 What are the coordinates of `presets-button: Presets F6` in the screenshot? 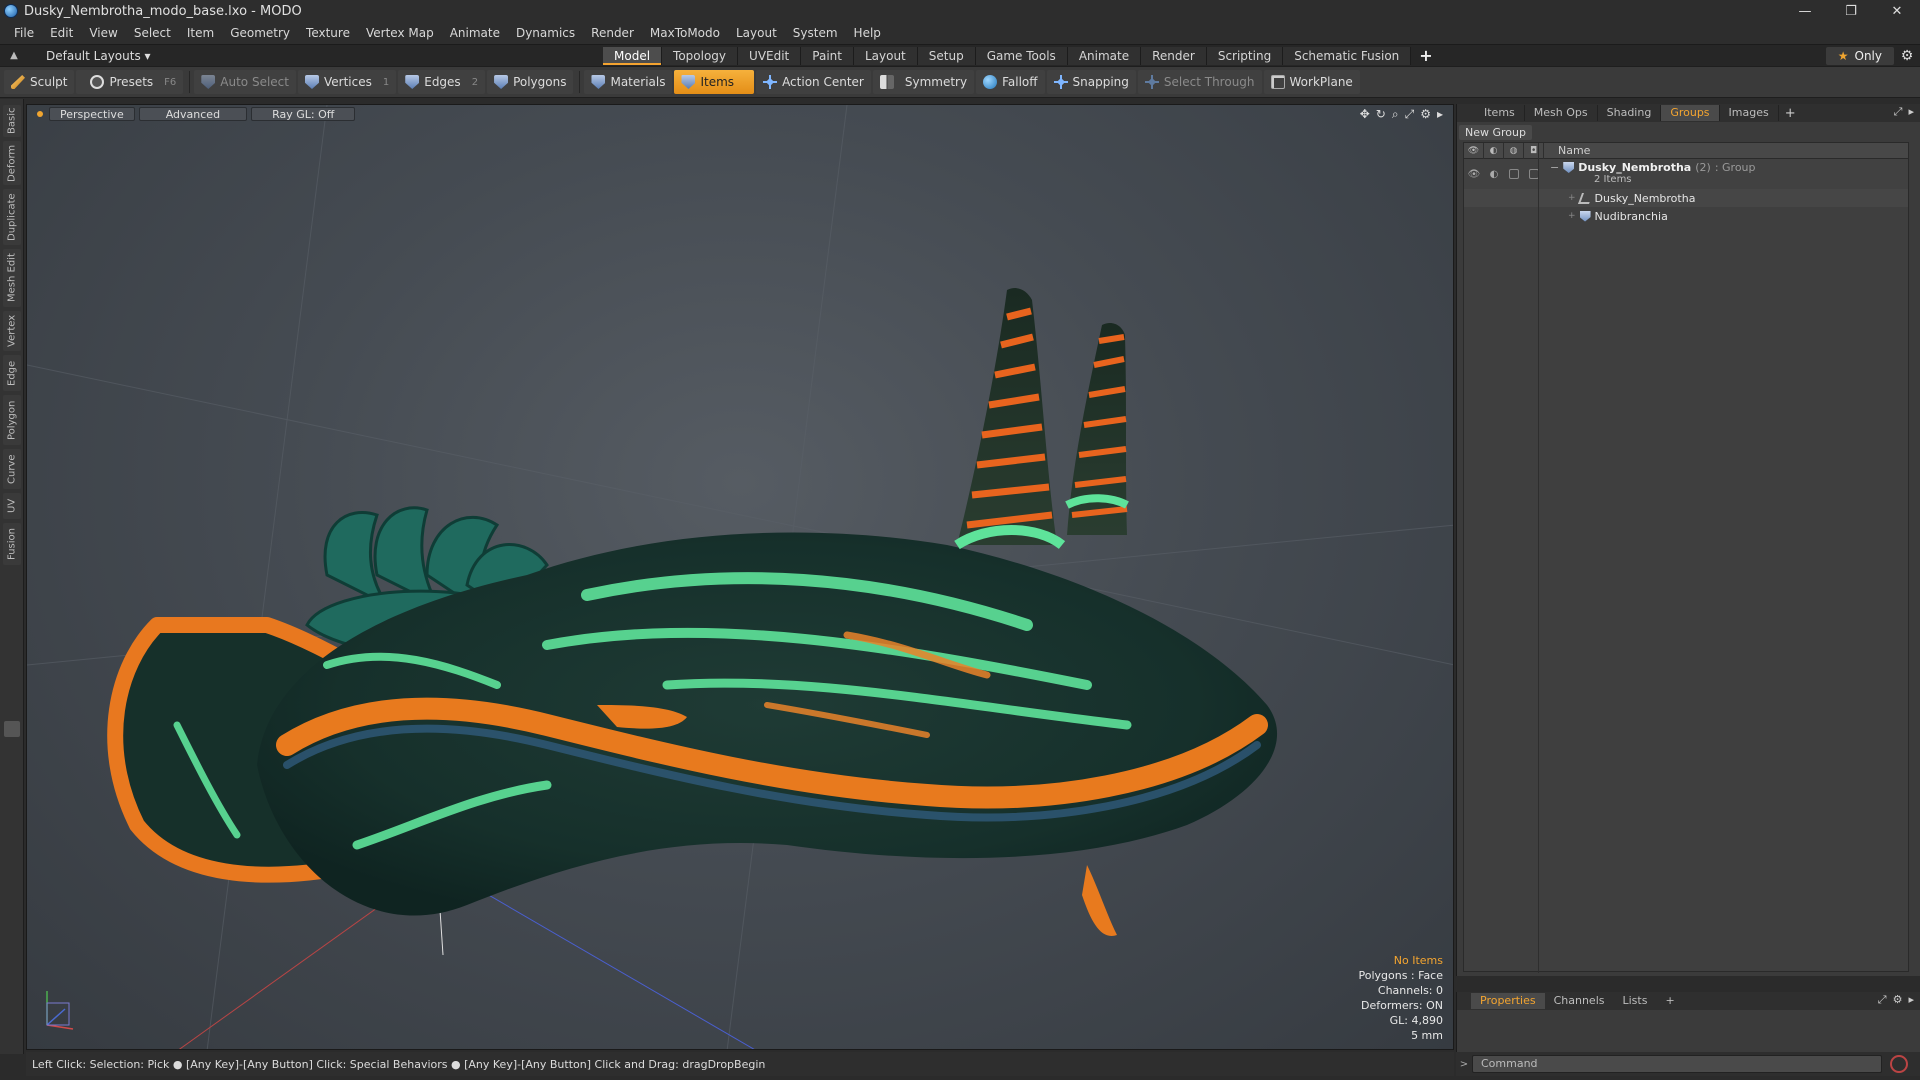 It's located at (130, 82).